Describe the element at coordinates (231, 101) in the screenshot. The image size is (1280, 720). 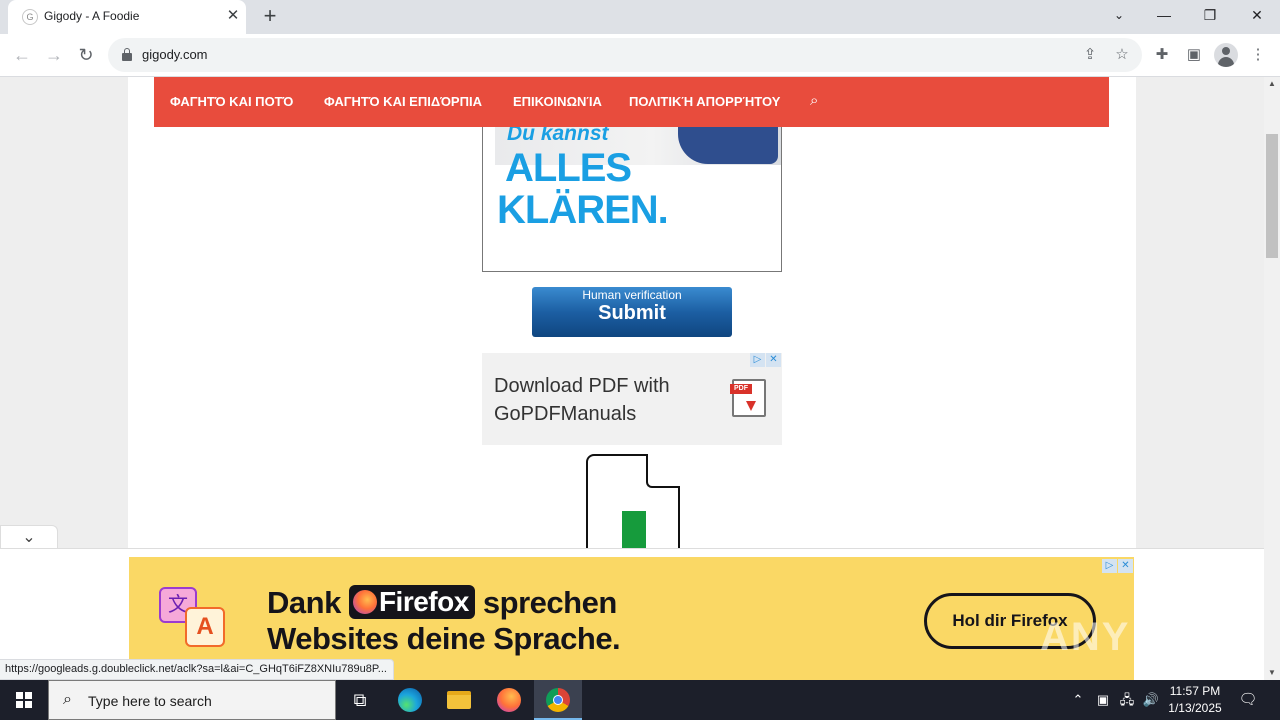
I see `nav-item-food-drink: ΦΑΓΗΤΌ ΚΑΙ ΠΟΤΌ` at that location.